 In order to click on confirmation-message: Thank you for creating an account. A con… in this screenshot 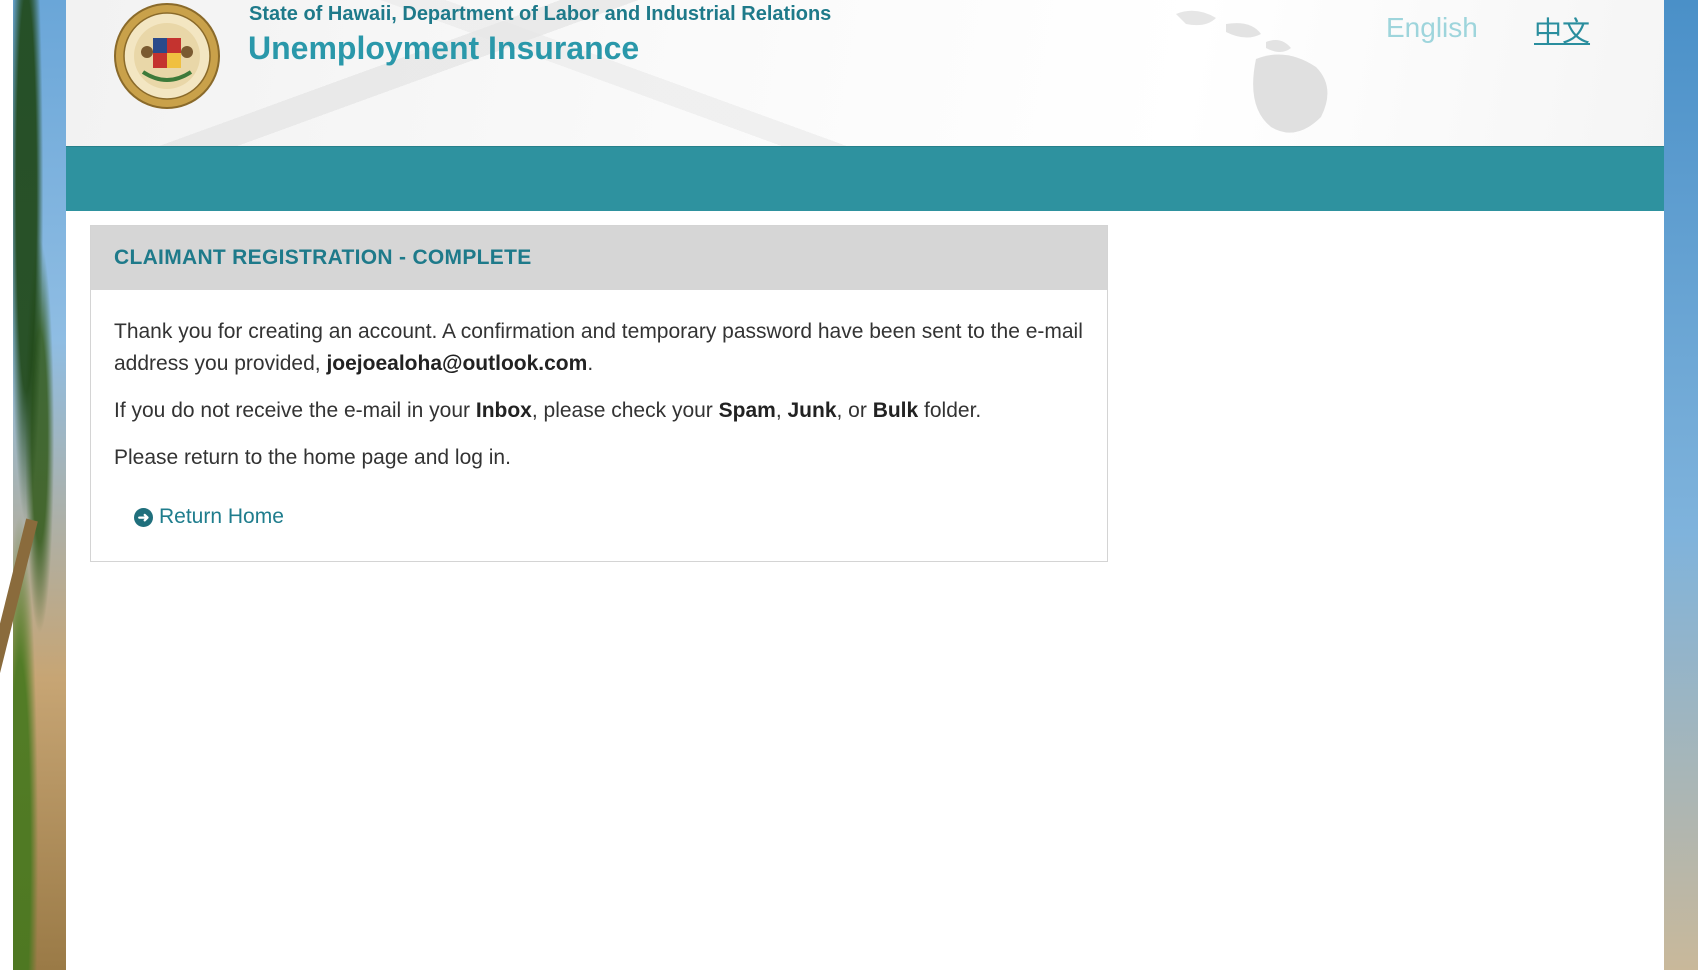, I will do `click(599, 348)`.